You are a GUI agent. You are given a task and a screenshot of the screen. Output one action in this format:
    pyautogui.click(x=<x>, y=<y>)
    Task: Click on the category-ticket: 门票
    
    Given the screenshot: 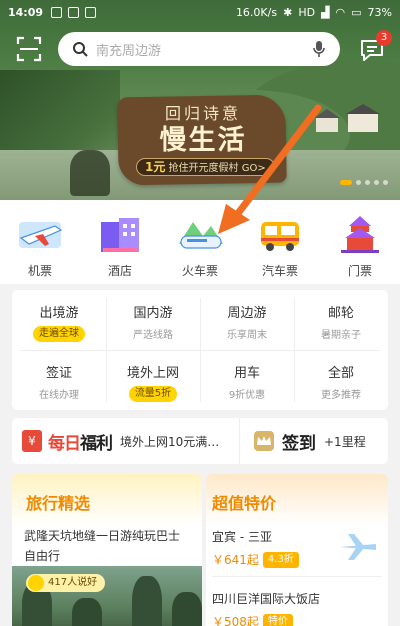 What is the action you would take?
    pyautogui.click(x=360, y=242)
    